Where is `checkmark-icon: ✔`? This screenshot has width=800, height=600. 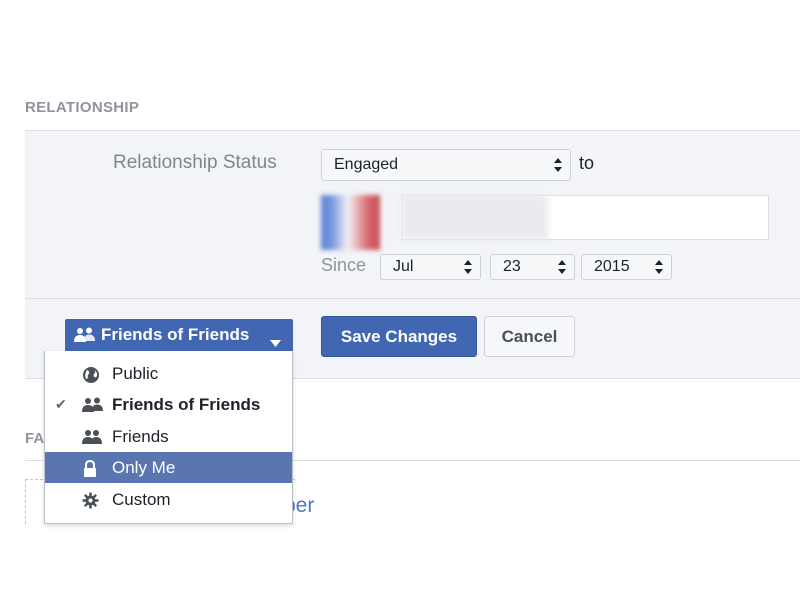 checkmark-icon: ✔ is located at coordinates (61, 404).